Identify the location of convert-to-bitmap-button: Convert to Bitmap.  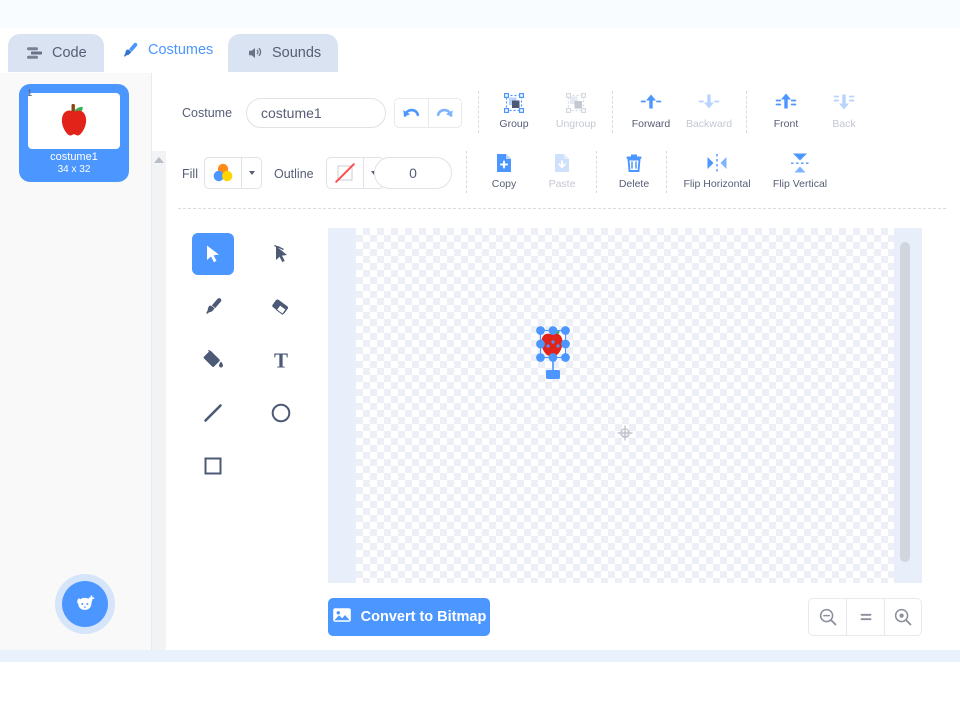
(409, 617).